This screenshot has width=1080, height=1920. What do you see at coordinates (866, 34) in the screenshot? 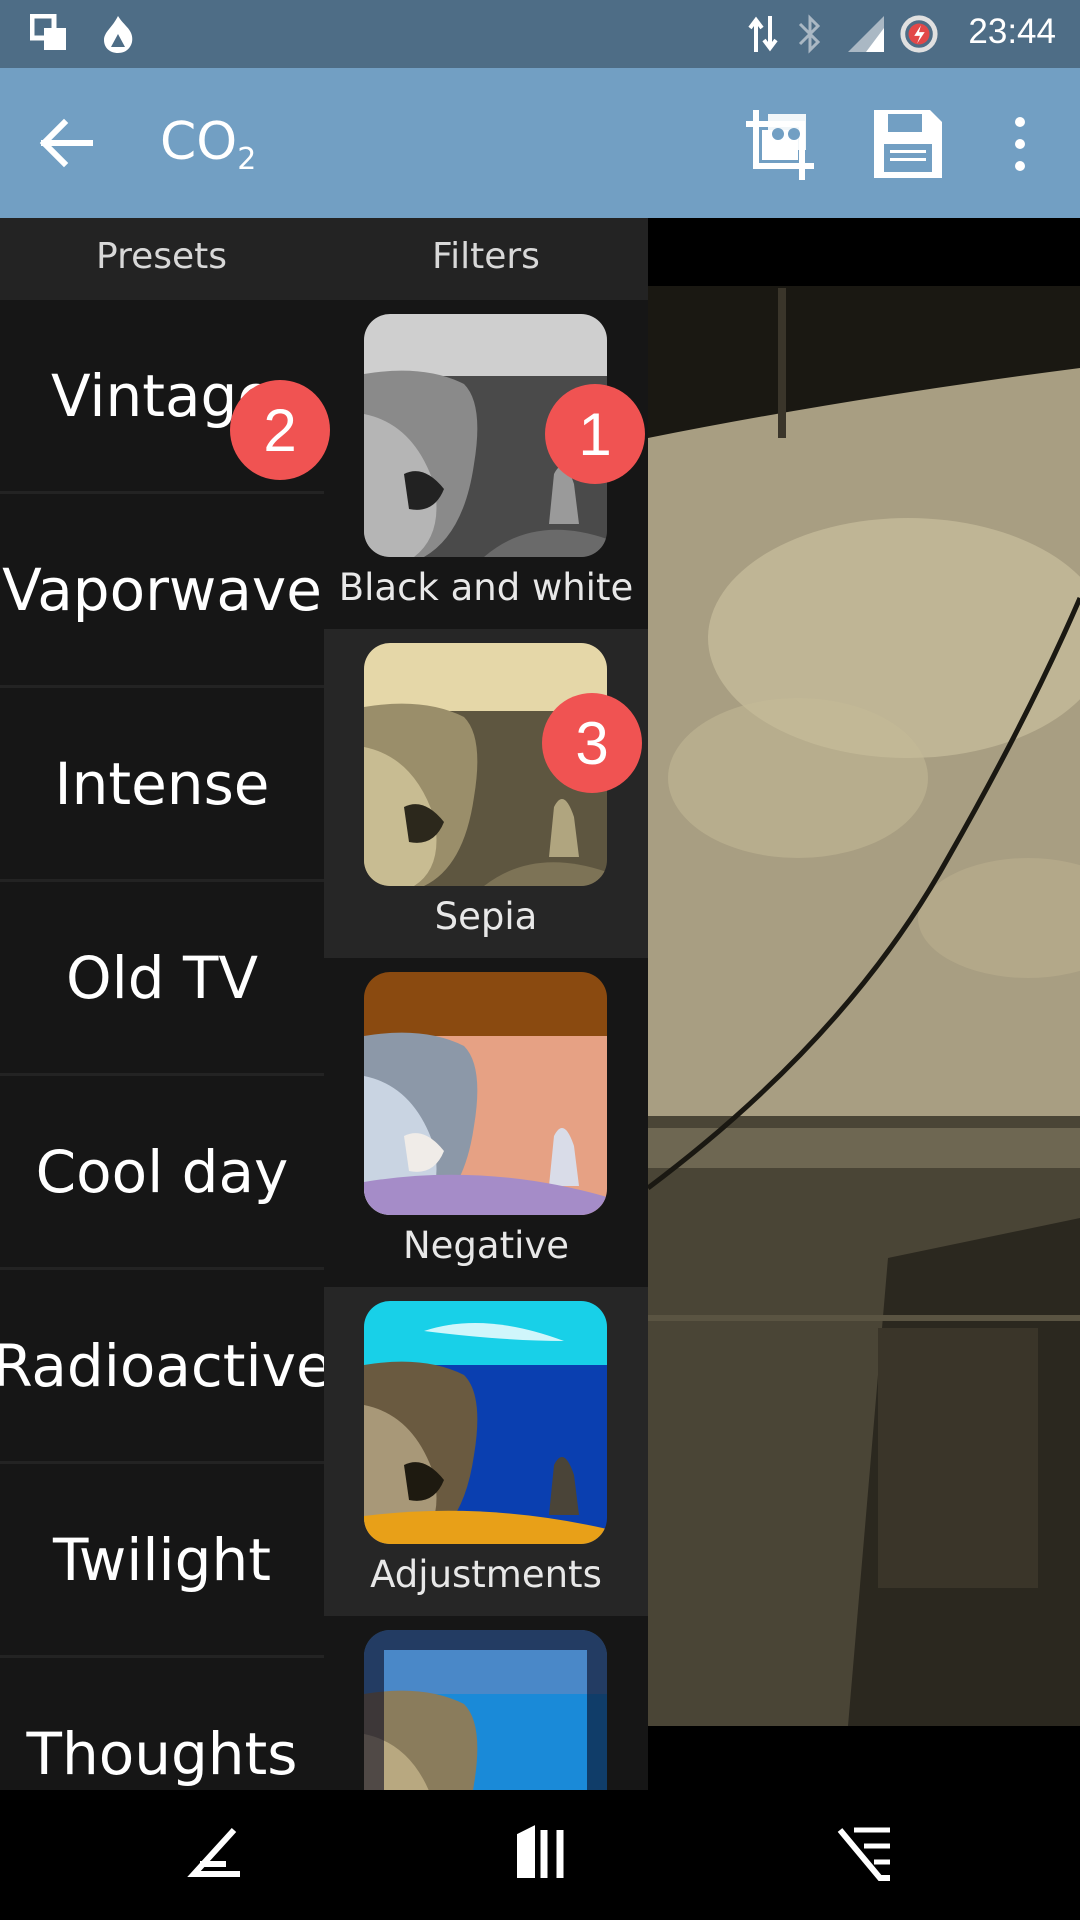
I see `signal-icon` at bounding box center [866, 34].